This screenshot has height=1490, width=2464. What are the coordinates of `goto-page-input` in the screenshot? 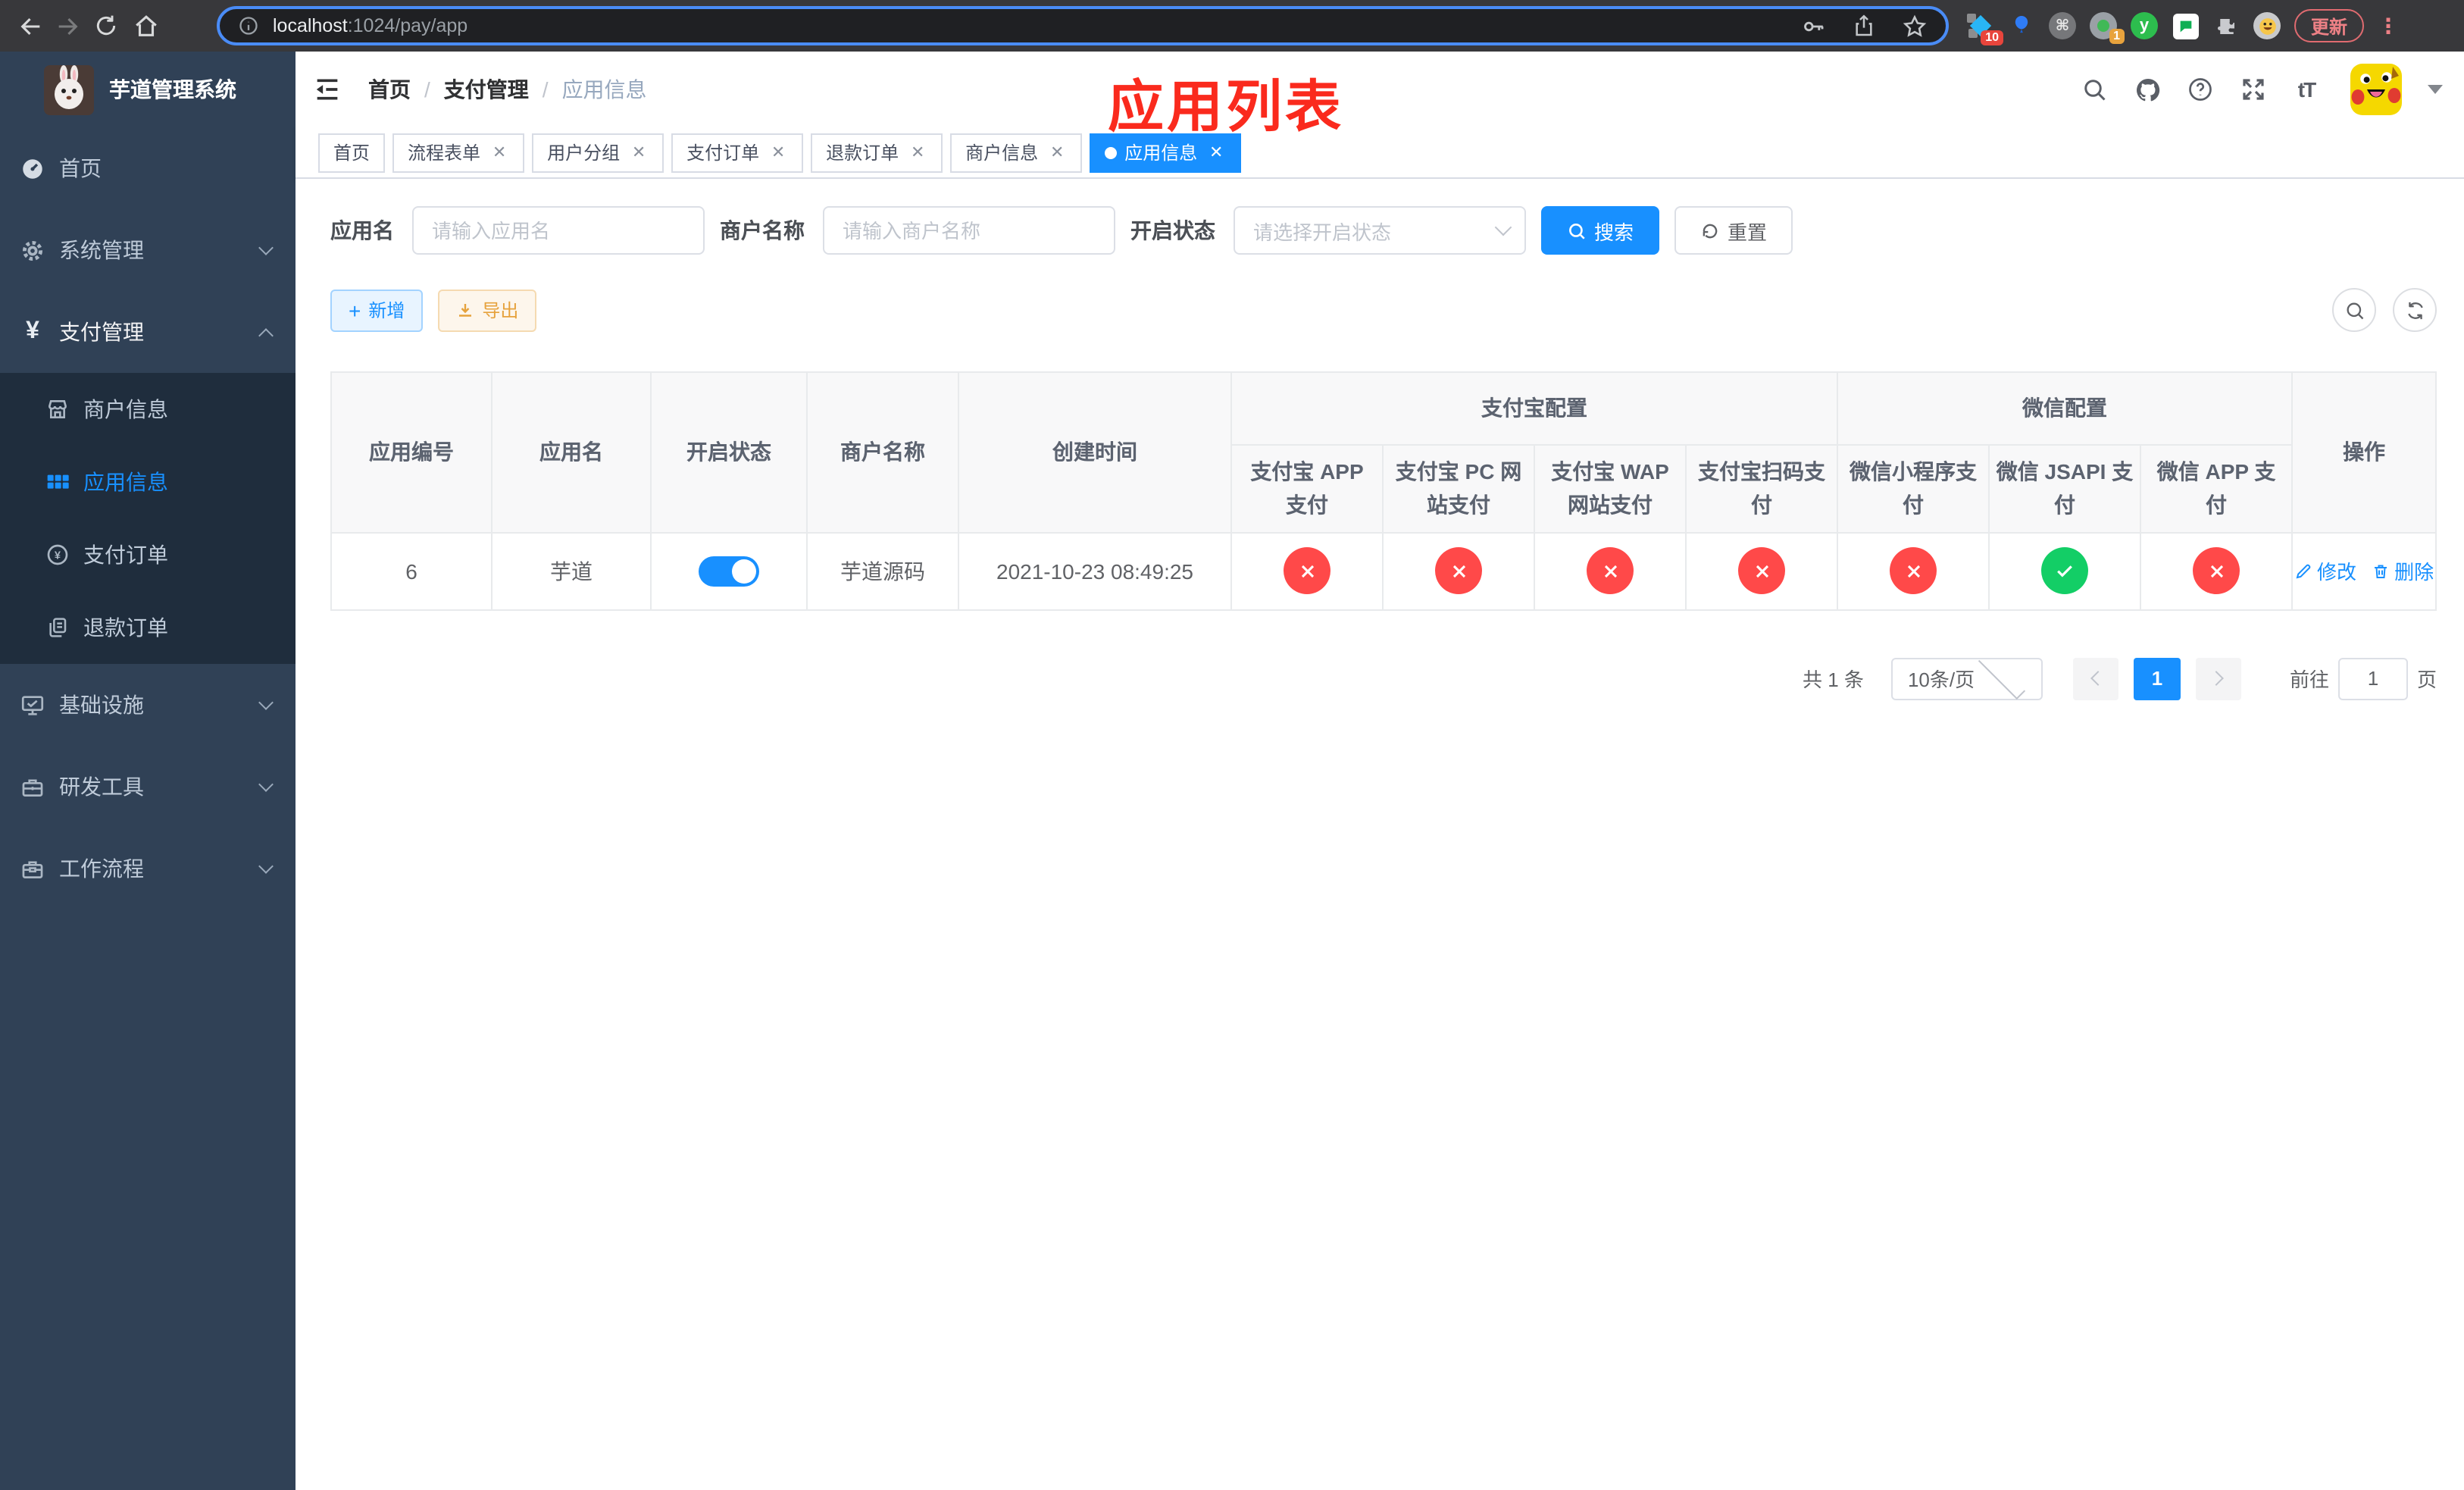 It's located at (2372, 679).